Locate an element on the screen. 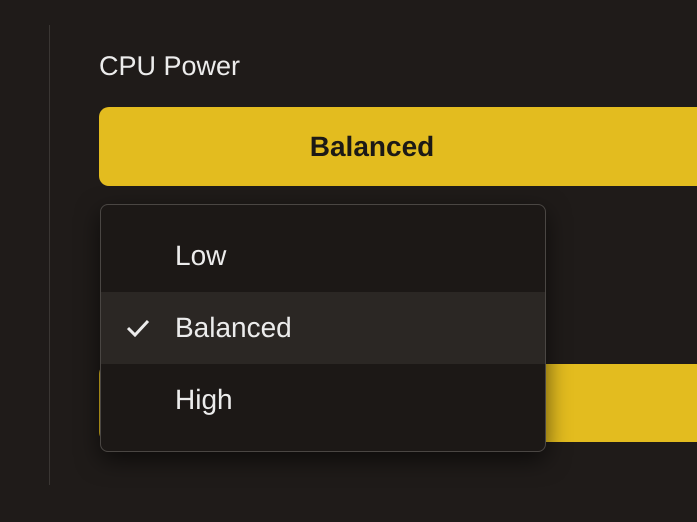  menu-option: Balanced is located at coordinates (323, 328).